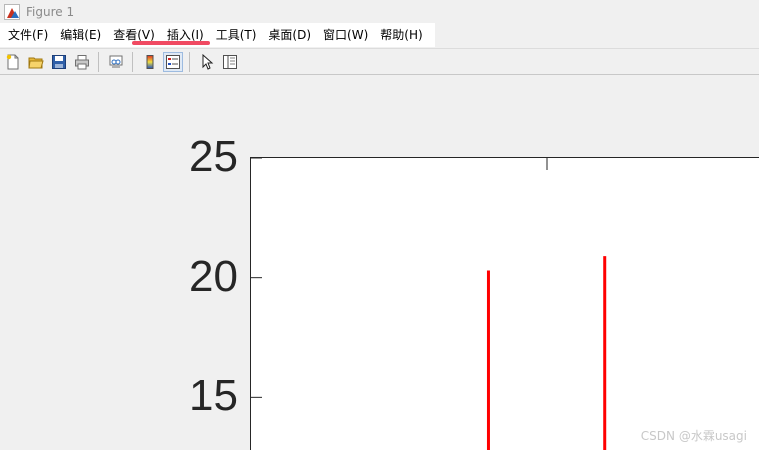 This screenshot has width=759, height=450. I want to click on y-tick-label: 25, so click(213, 156).